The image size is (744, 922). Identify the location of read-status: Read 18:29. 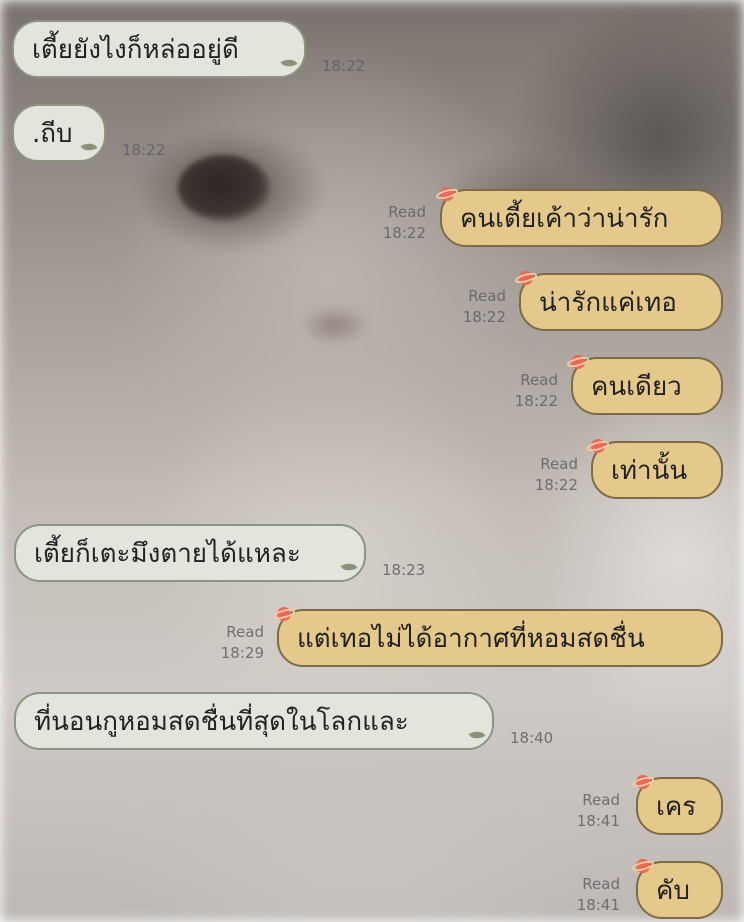
(242, 643).